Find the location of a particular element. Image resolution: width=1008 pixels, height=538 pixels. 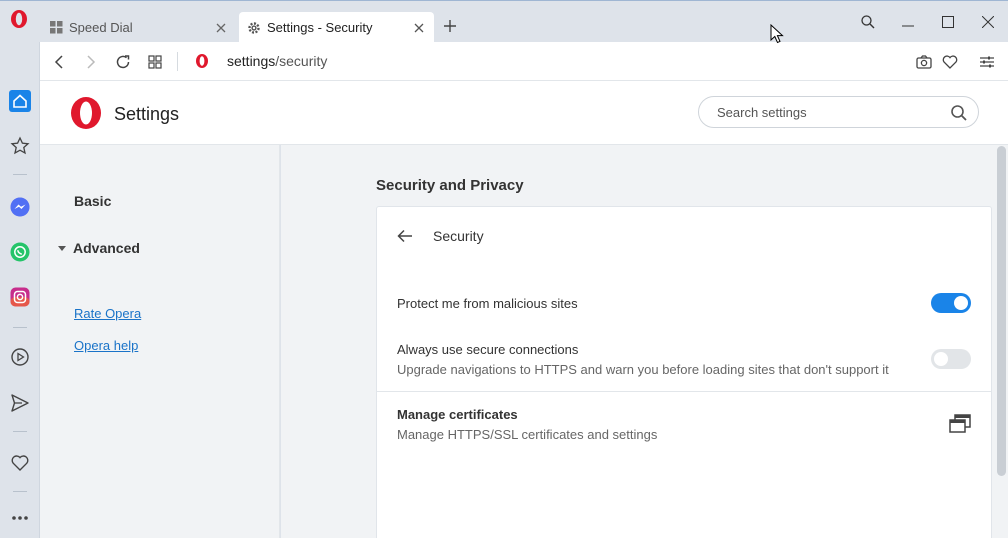

nav-advanced: Advanced is located at coordinates (98, 248).